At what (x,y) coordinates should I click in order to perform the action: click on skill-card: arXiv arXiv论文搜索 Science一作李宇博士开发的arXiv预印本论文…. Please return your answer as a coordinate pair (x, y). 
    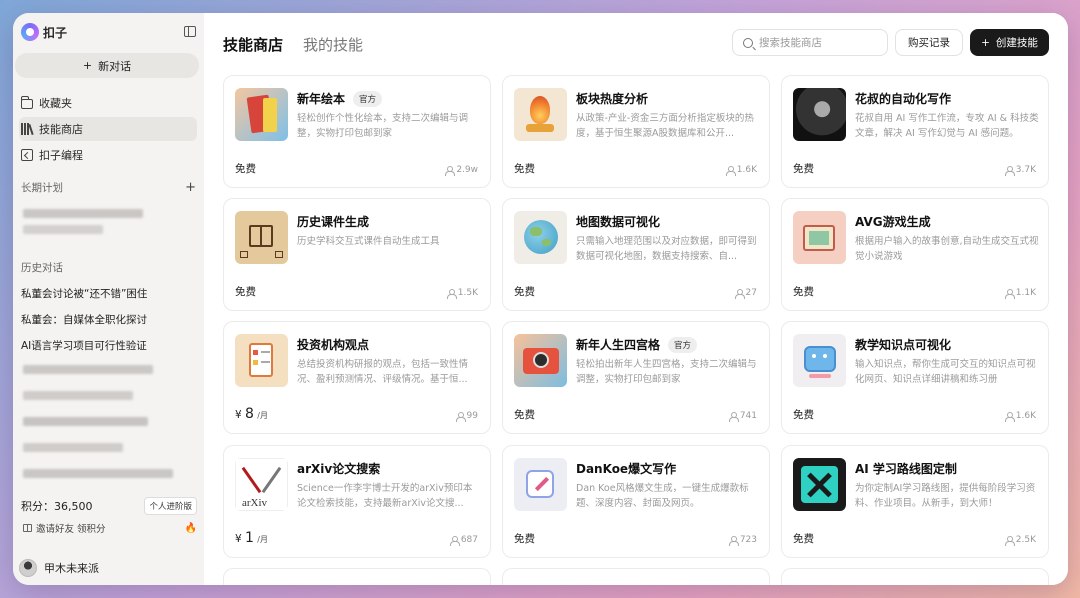
    Looking at the image, I should click on (357, 501).